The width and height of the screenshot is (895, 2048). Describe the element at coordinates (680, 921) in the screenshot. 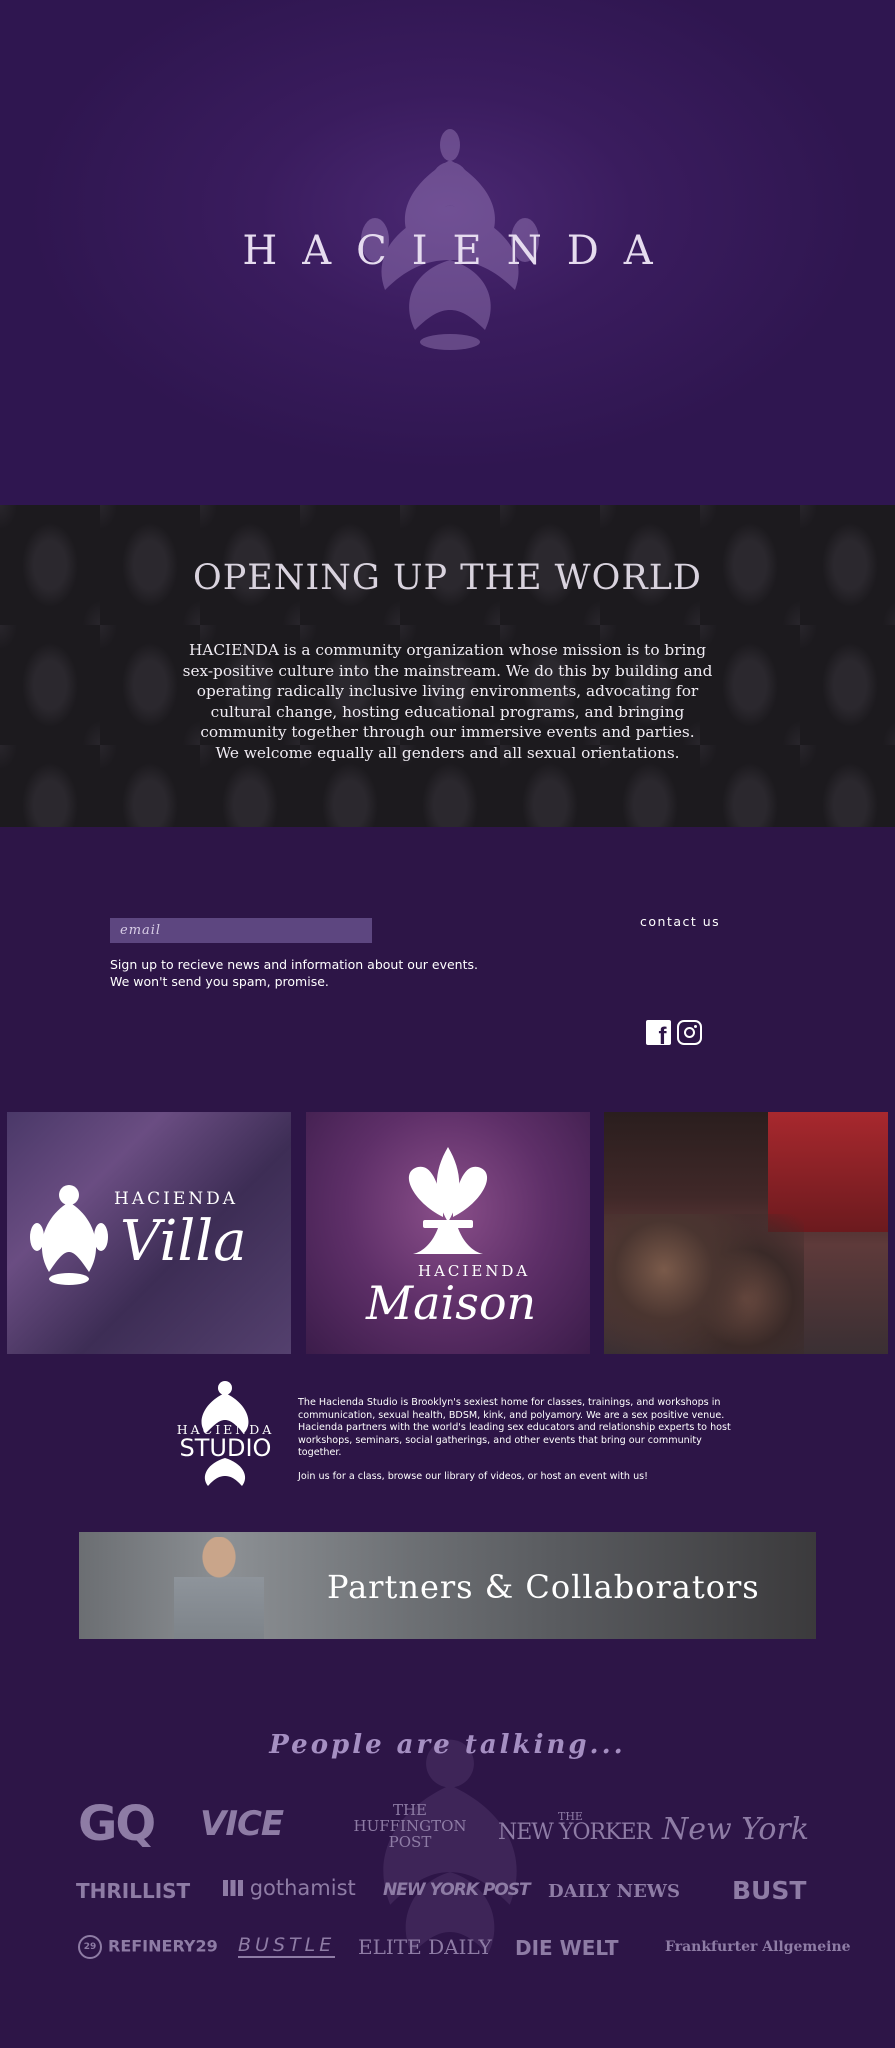

I see `contact-us-link: contact us` at that location.